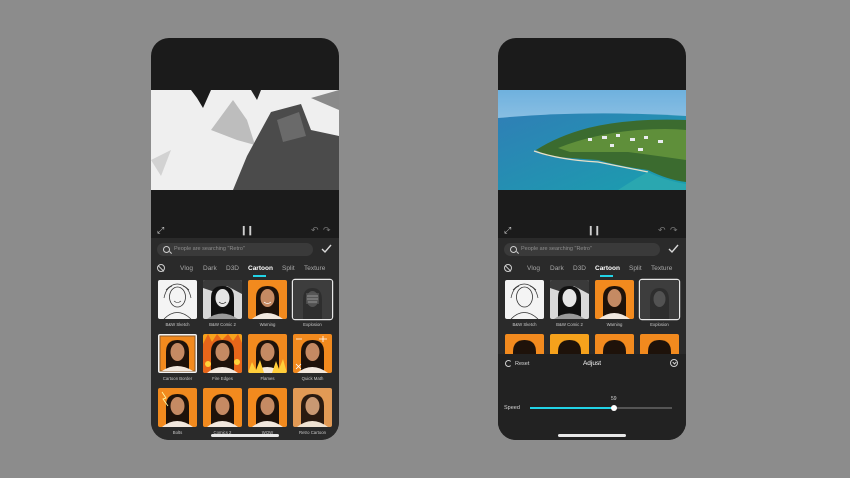 Image resolution: width=850 pixels, height=478 pixels. Describe the element at coordinates (245, 360) in the screenshot. I see `effects-grid: B&W Sketch B&W Comic 2 Warning Explosion` at that location.